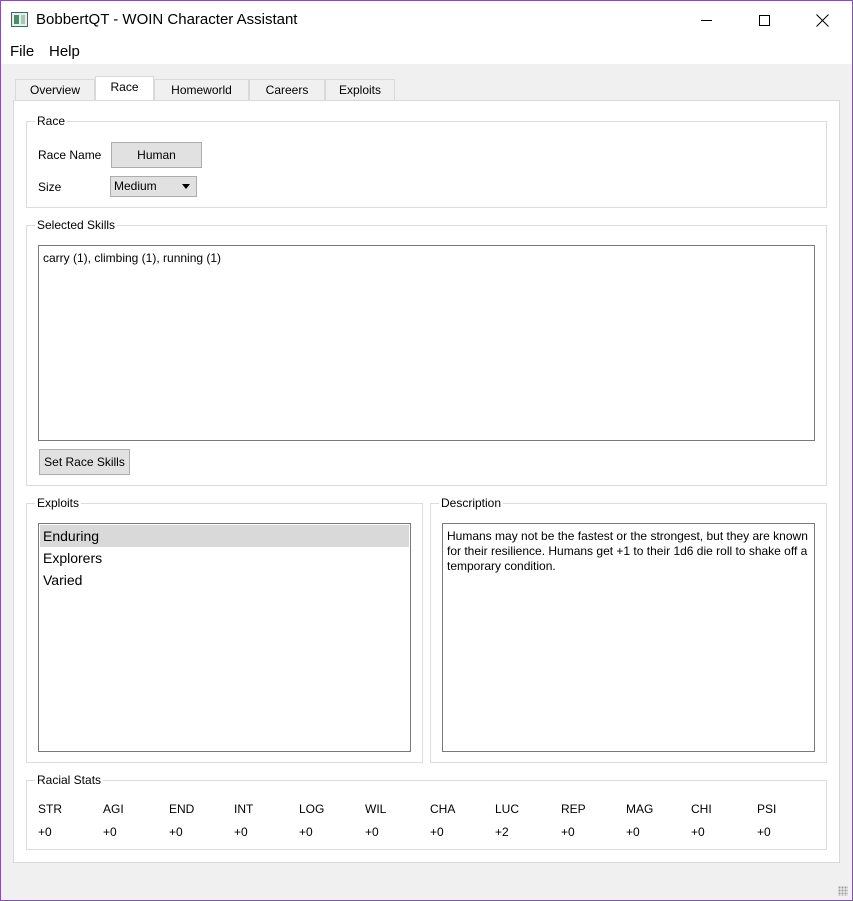 This screenshot has height=901, width=853. What do you see at coordinates (360, 89) in the screenshot?
I see `tab-exploits: Exploits` at bounding box center [360, 89].